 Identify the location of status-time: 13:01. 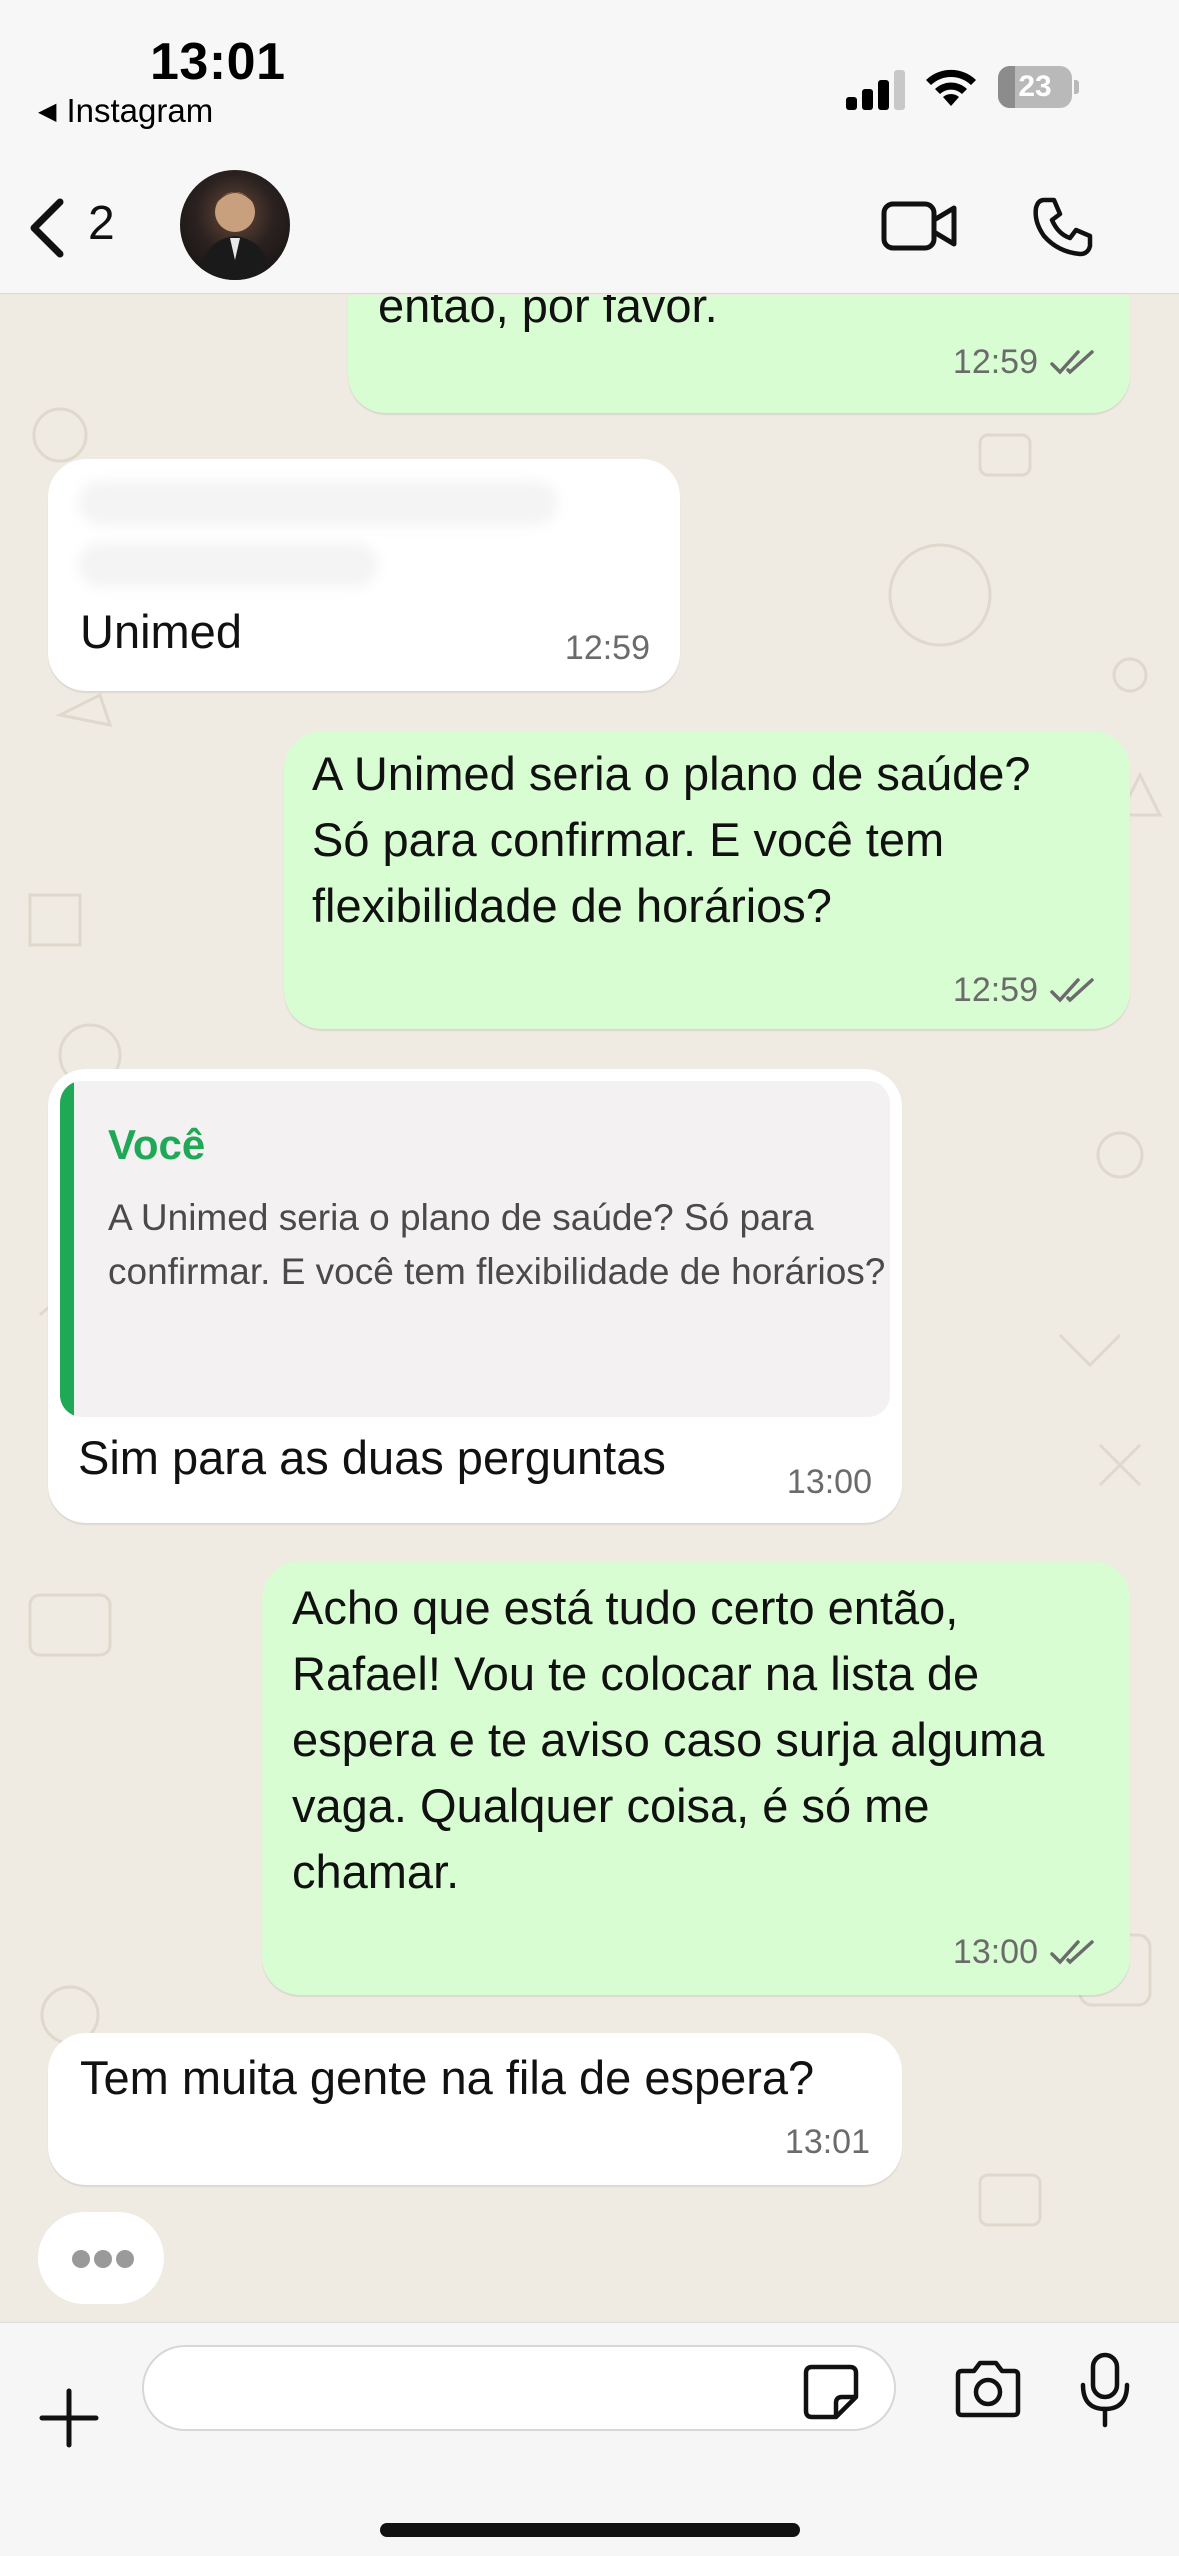
(218, 62).